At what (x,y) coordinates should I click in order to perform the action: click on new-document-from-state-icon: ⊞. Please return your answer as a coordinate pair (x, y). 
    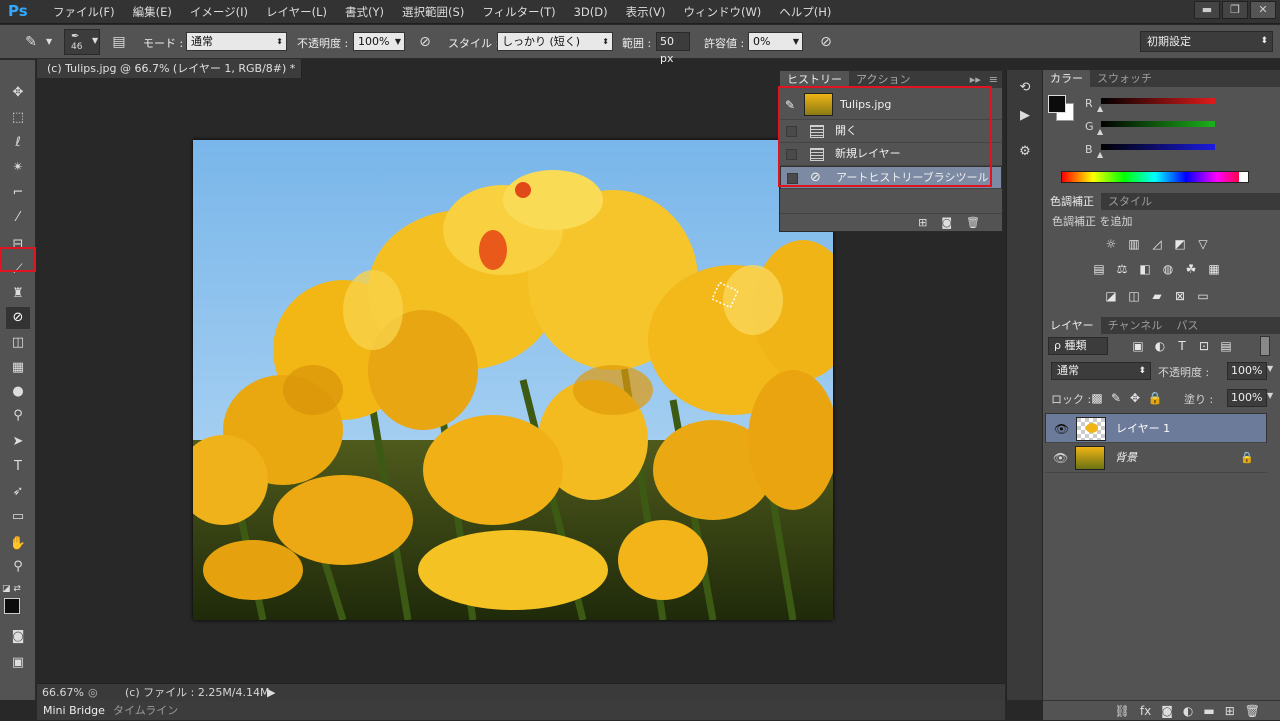
    Looking at the image, I should click on (922, 222).